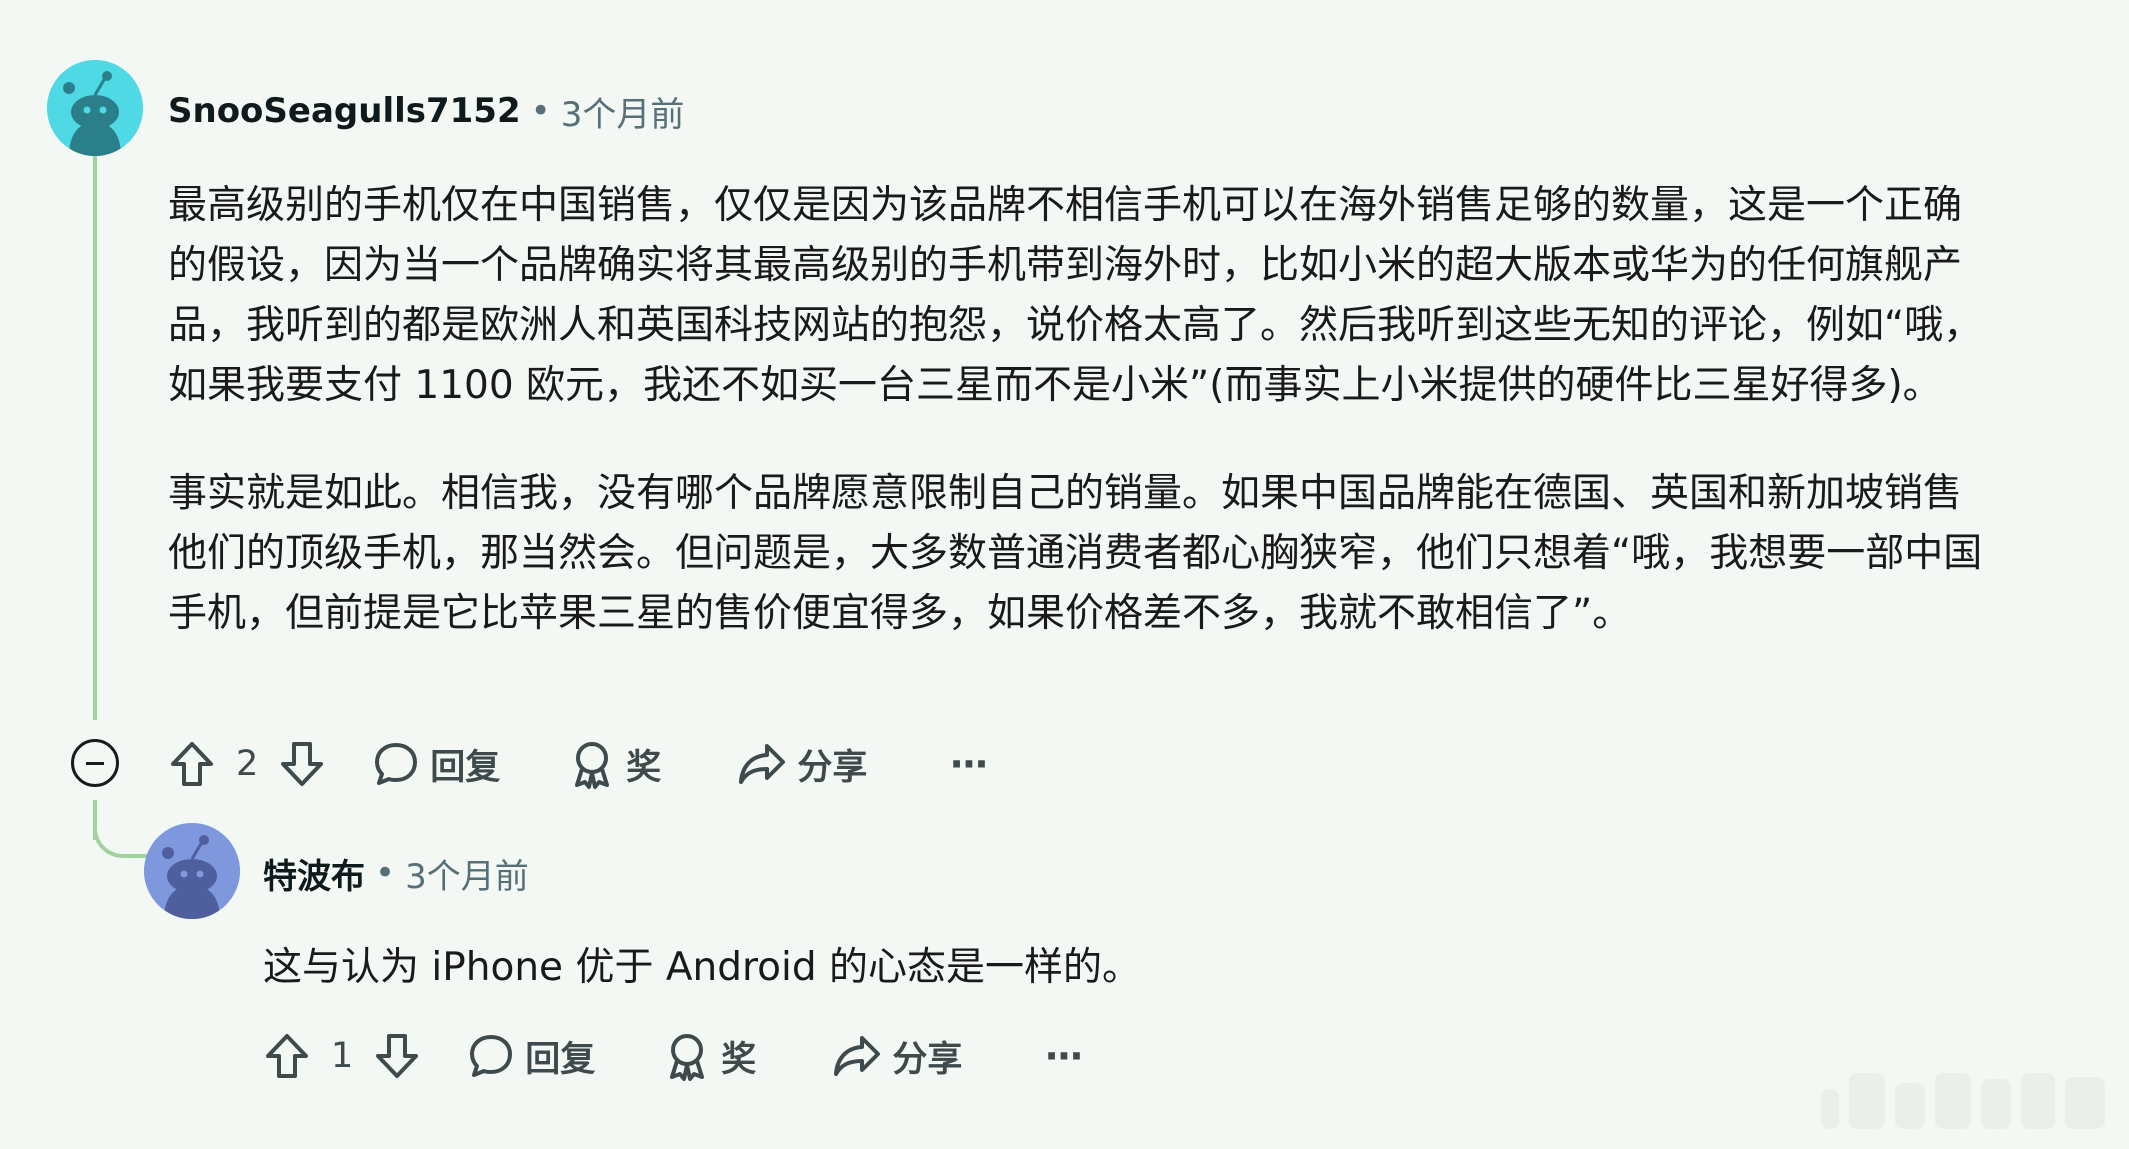 This screenshot has width=2129, height=1149. What do you see at coordinates (314, 873) in the screenshot?
I see `username: 特波布` at bounding box center [314, 873].